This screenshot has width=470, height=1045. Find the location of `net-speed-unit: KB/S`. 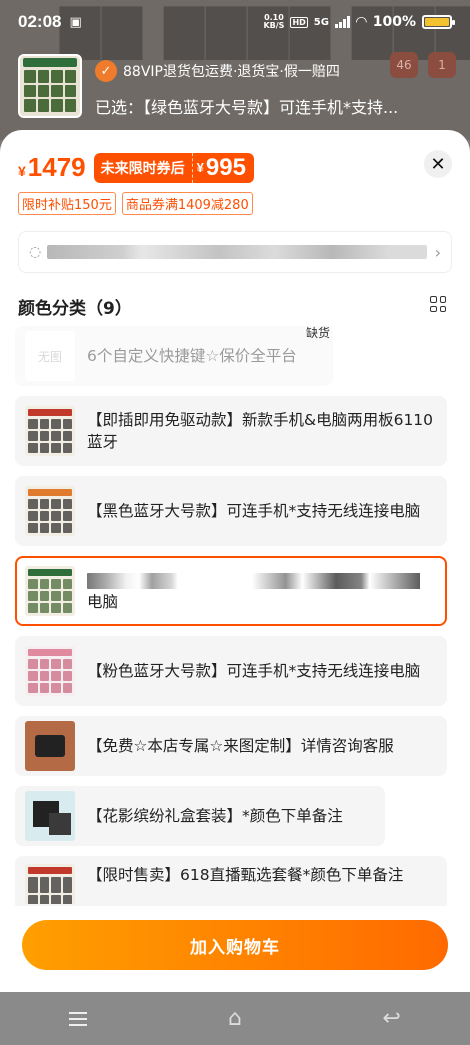

net-speed-unit: KB/S is located at coordinates (274, 25).